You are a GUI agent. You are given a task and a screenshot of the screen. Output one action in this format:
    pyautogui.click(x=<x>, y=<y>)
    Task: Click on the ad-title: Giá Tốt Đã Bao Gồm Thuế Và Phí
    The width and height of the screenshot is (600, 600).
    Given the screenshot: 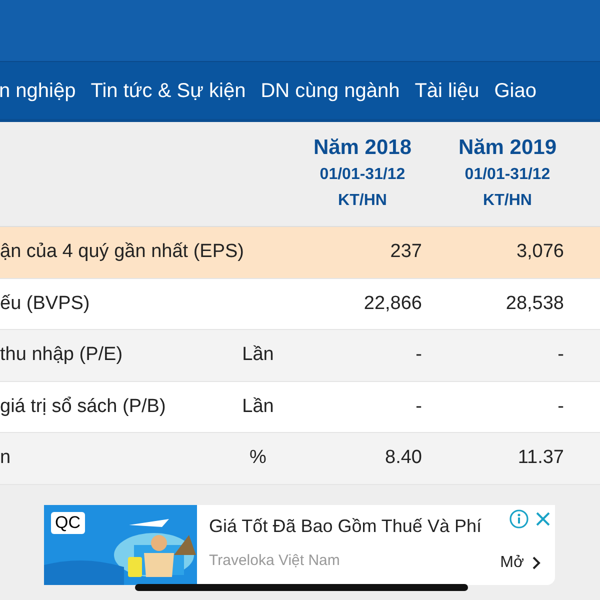 What is the action you would take?
    pyautogui.click(x=345, y=526)
    